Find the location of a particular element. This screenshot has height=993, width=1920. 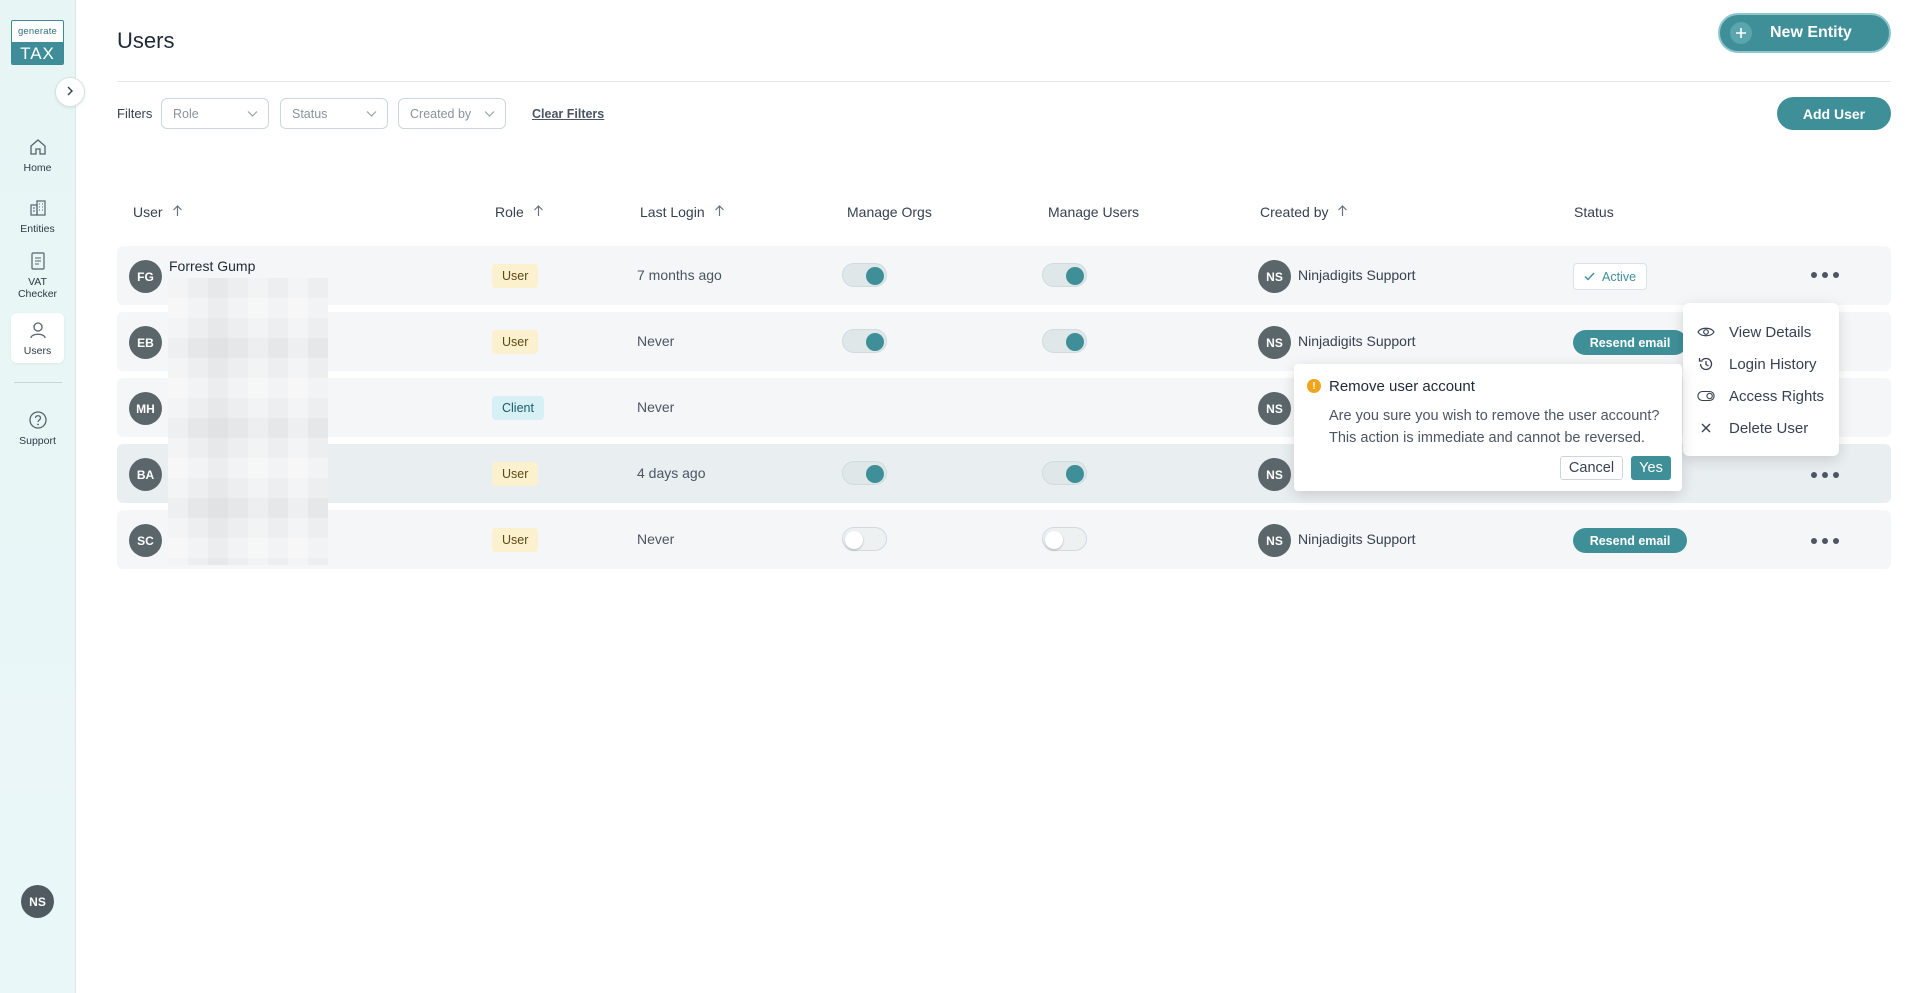

column-header-user: User is located at coordinates (158, 212).